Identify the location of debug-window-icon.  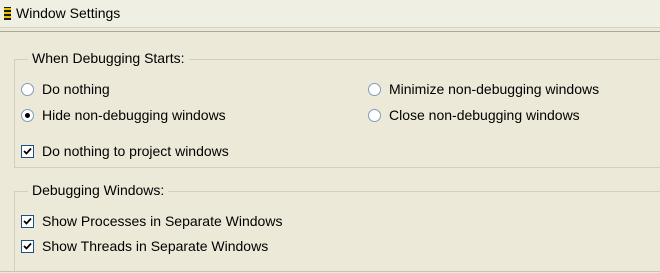
(7, 13).